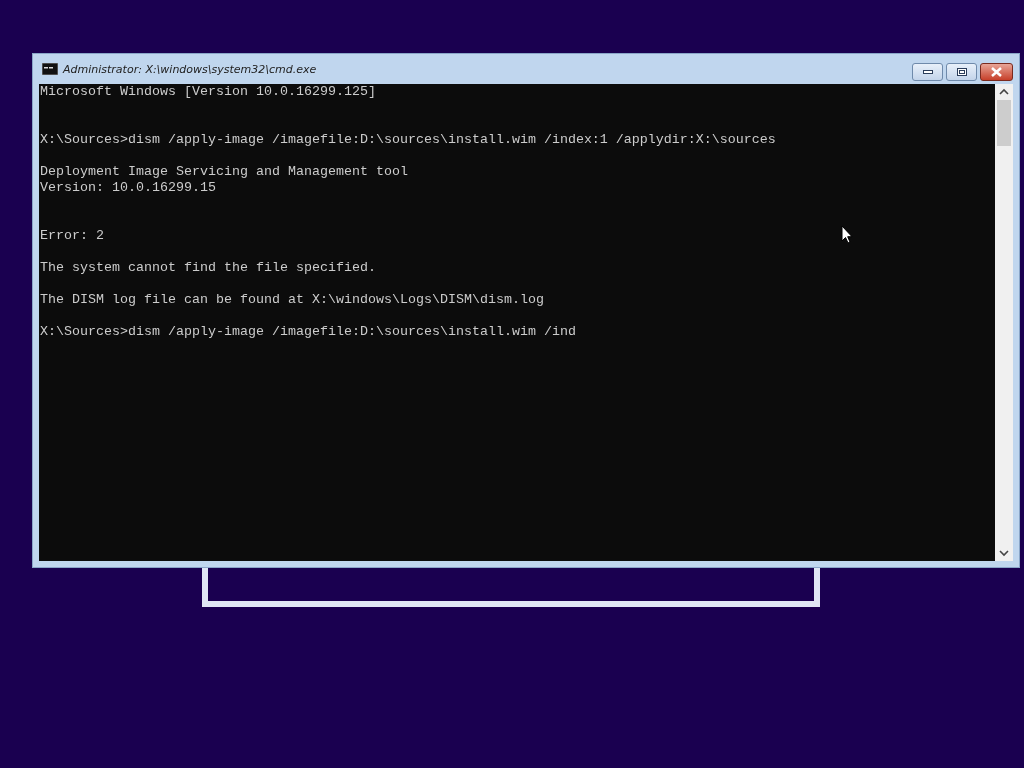  I want to click on window-title: Administrator: X:\windows\system32\cmd.exe, so click(190, 69).